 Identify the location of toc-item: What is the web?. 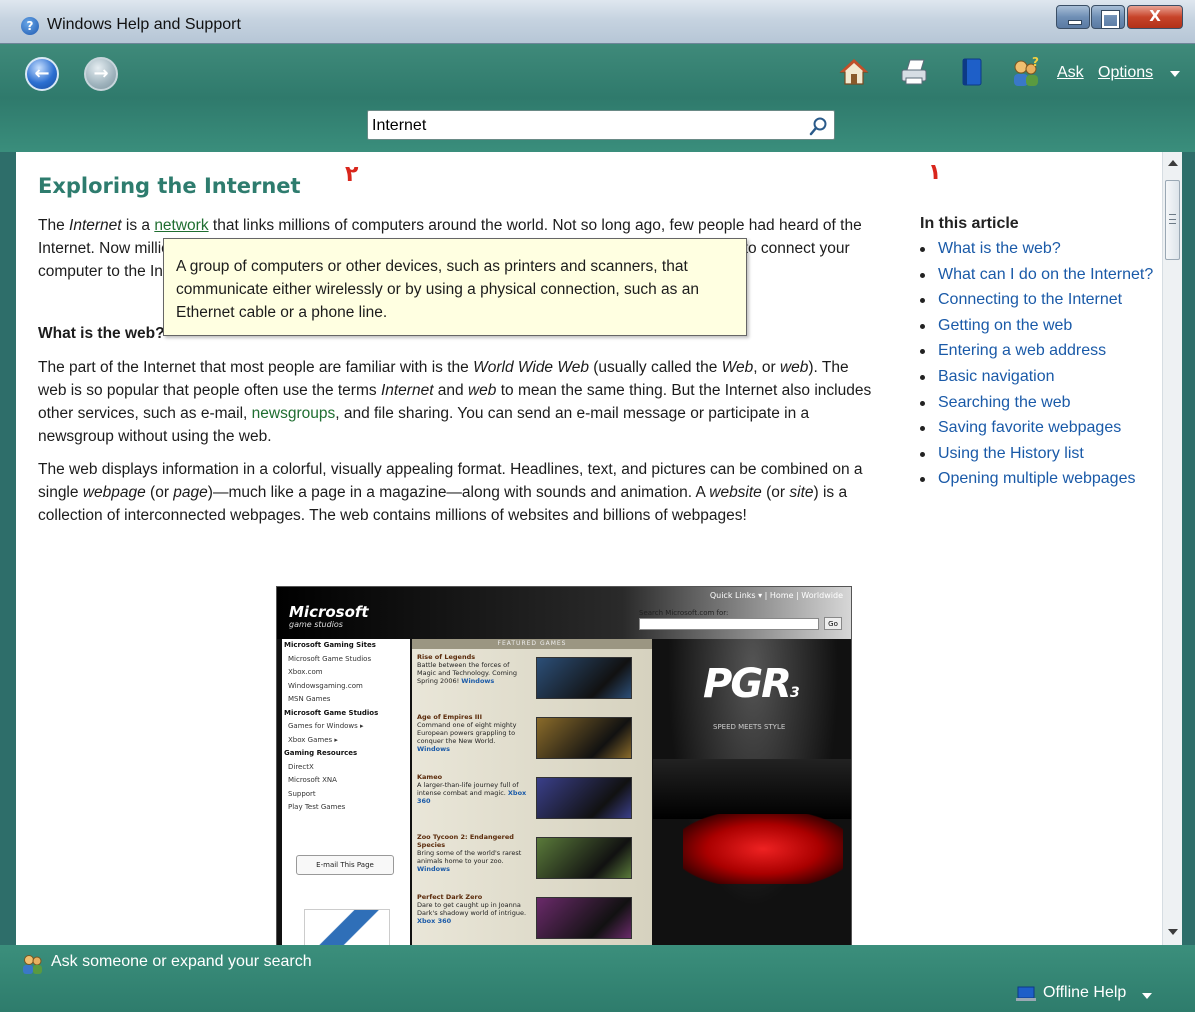
(1040, 249).